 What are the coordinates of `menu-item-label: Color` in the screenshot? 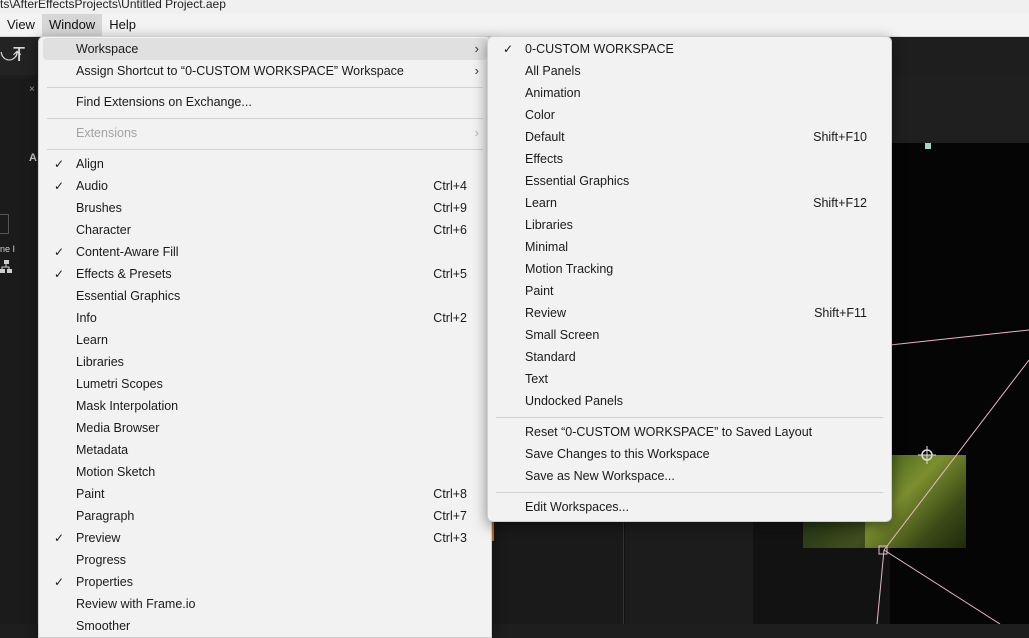 It's located at (540, 115).